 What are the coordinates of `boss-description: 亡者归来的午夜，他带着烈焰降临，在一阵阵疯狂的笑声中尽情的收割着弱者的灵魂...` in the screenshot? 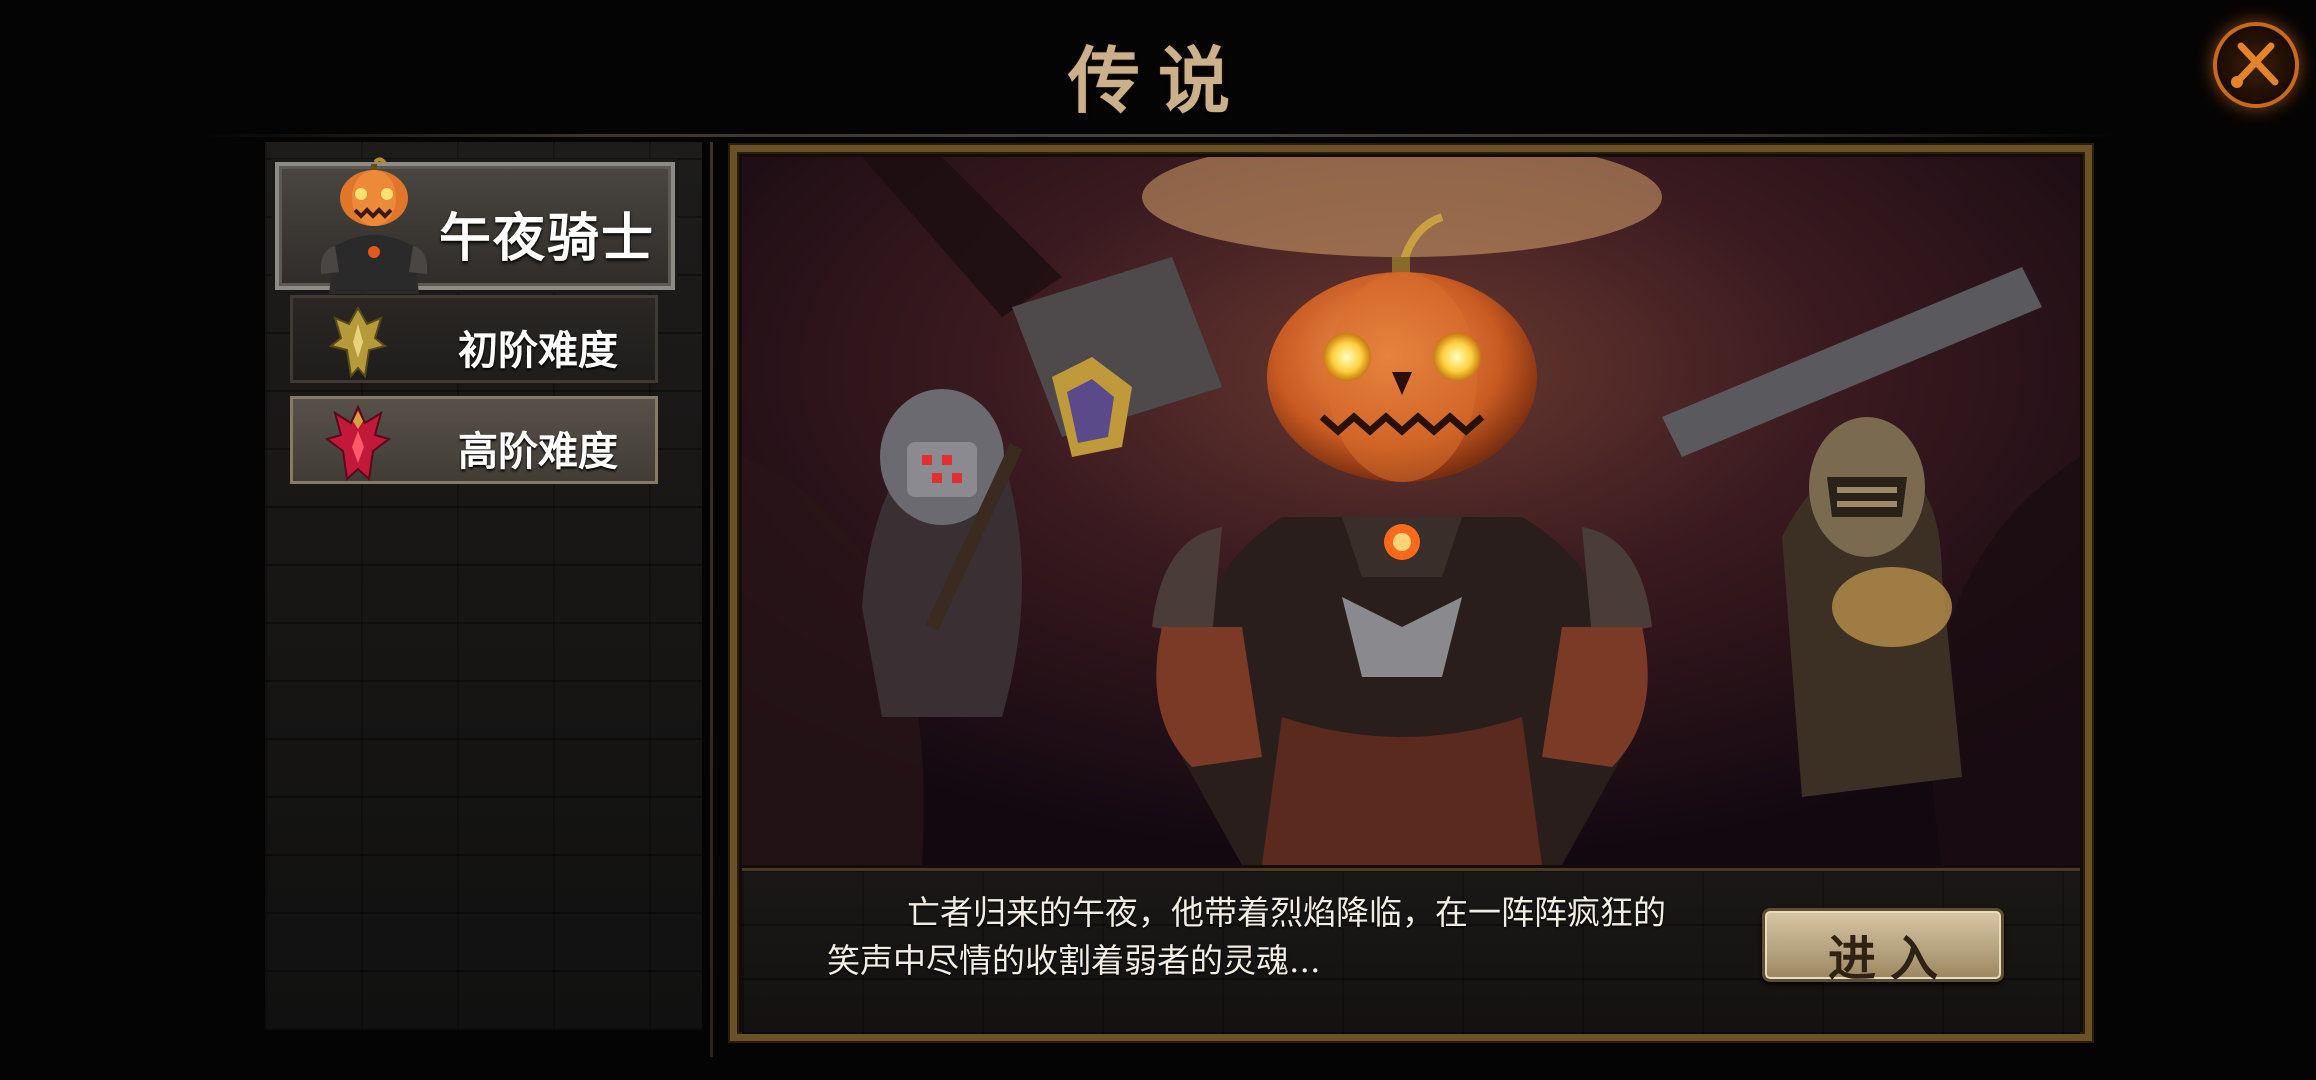 It's located at (1246, 936).